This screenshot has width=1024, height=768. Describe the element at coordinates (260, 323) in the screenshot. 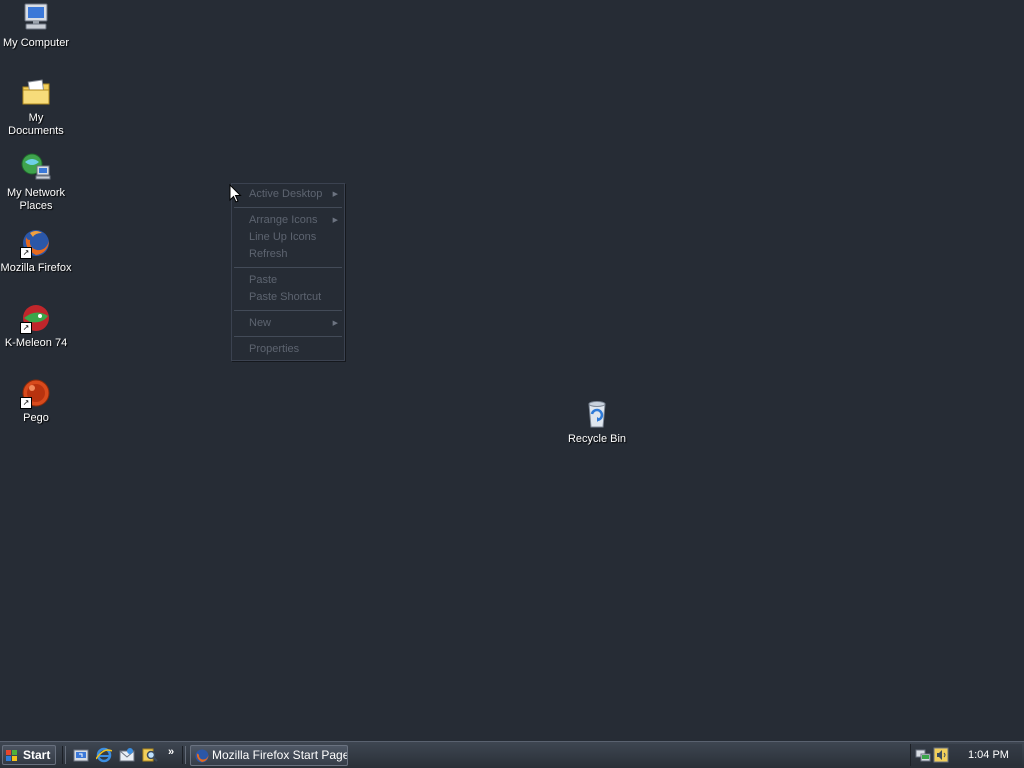

I see `menu-item-label: New` at that location.